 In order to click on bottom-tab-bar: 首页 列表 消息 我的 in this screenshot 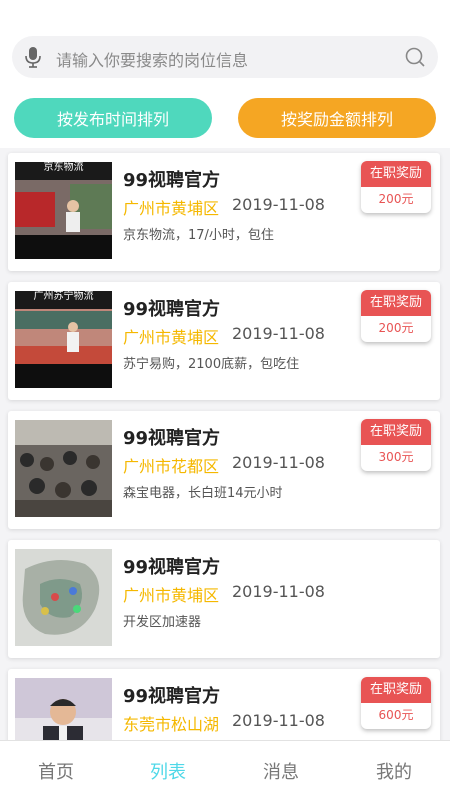, I will do `click(225, 770)`.